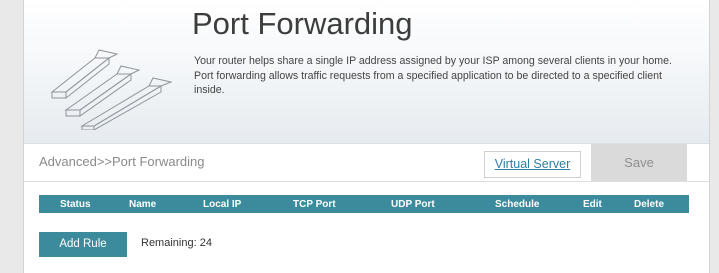 Image resolution: width=719 pixels, height=273 pixels. I want to click on column-schedule: Schedule, so click(517, 204).